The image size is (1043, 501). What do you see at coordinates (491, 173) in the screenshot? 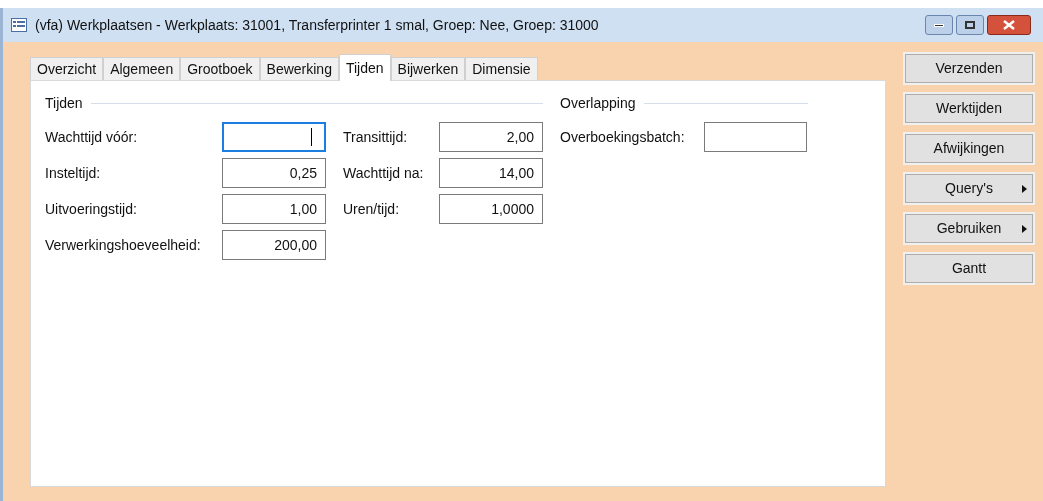
I see `input-field: 14,00` at bounding box center [491, 173].